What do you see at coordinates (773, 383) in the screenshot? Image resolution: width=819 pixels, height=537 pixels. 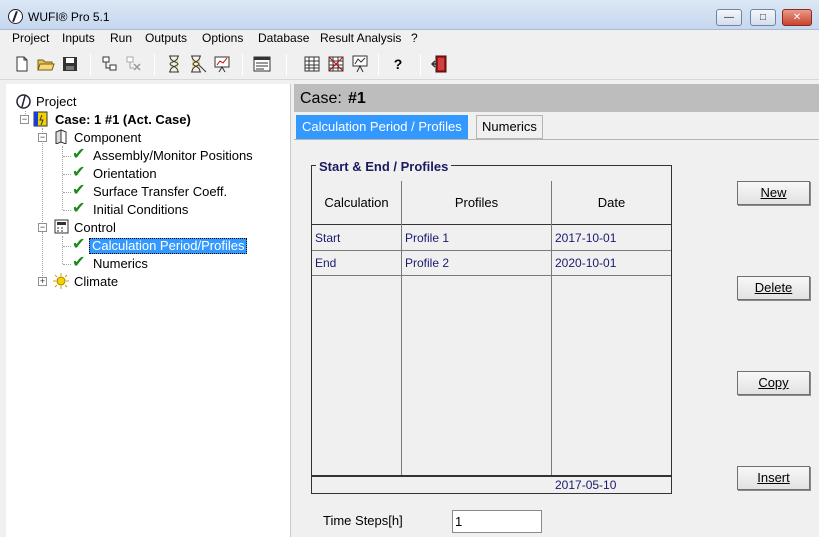 I see `copy-button: Copy` at bounding box center [773, 383].